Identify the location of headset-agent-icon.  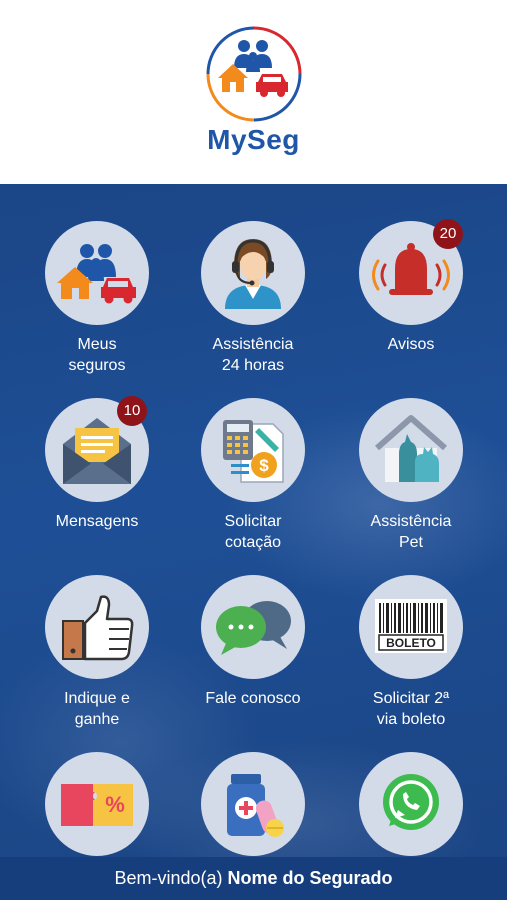
(253, 274).